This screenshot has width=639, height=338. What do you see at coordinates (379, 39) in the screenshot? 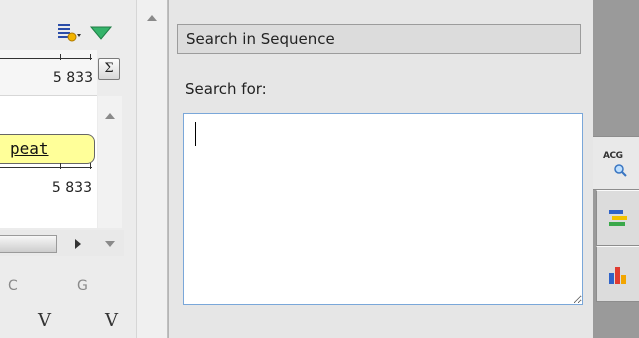
I see `search-panel-header: Search in Sequence` at bounding box center [379, 39].